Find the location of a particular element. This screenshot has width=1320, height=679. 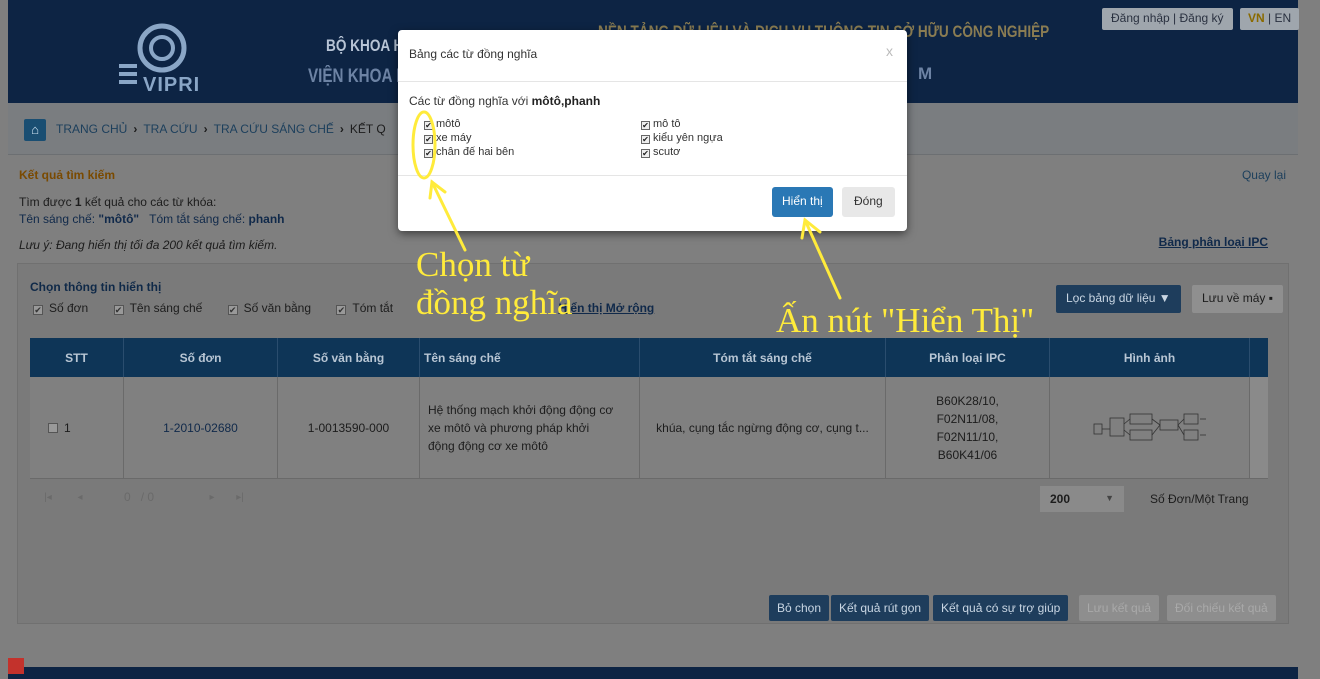

results-count: 1 is located at coordinates (78, 202).